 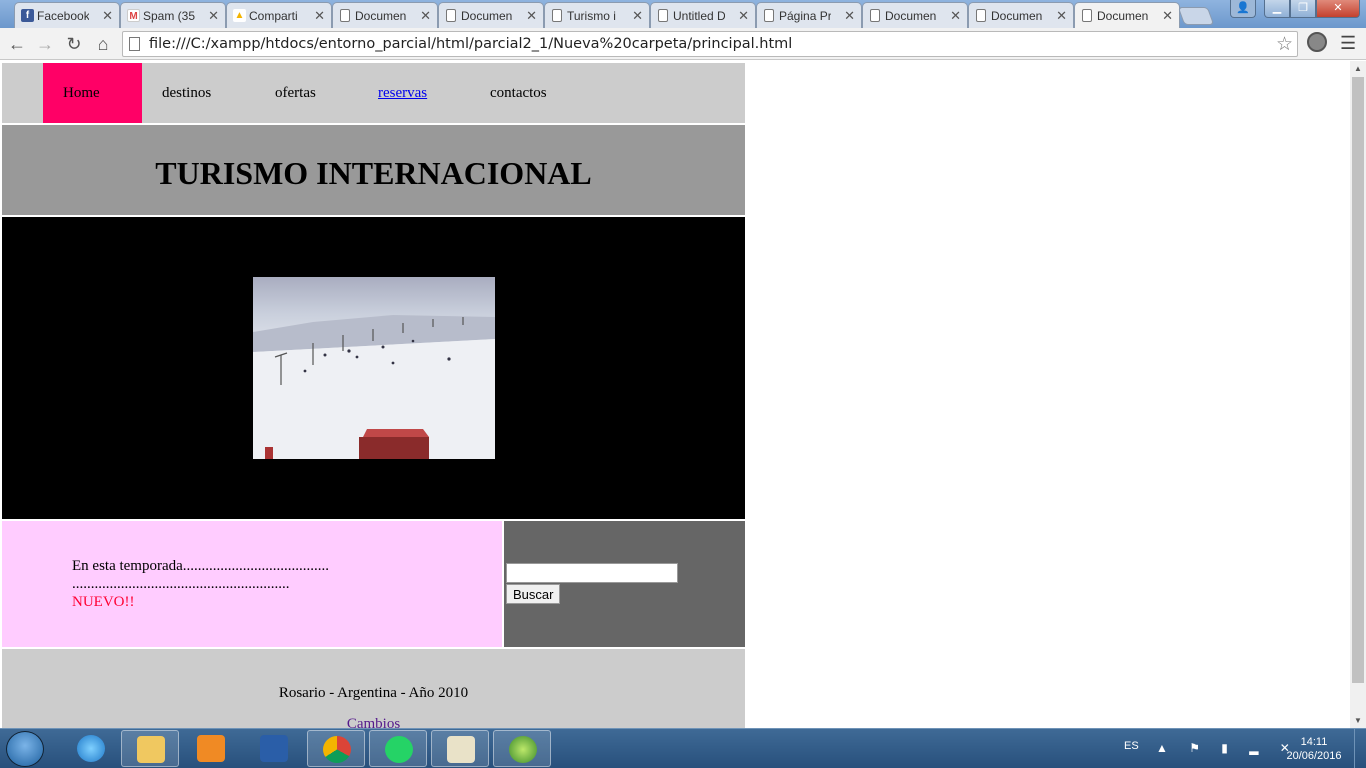 I want to click on scroll-down-arrow-icon: ▼, so click(x=1358, y=720).